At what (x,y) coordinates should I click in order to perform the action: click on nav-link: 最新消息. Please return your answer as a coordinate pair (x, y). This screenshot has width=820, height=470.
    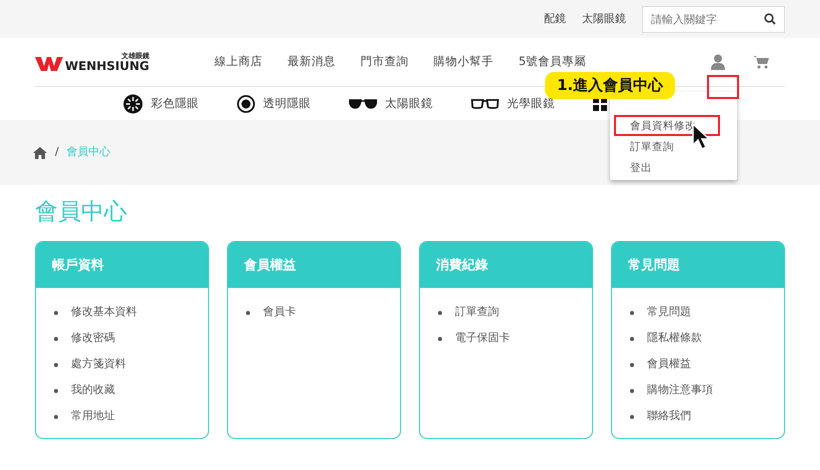
    Looking at the image, I should click on (312, 62).